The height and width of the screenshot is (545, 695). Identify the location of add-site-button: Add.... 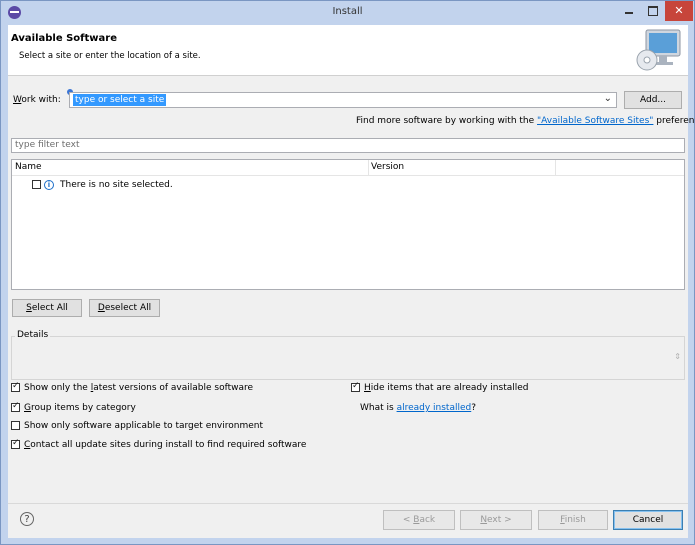
(653, 100).